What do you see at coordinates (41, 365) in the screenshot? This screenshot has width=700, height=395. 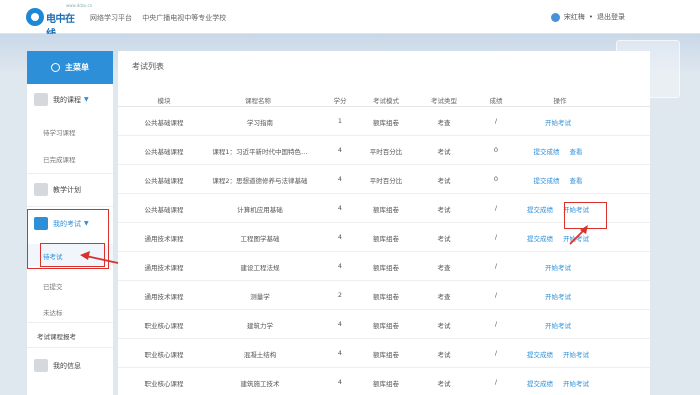 I see `user-card-icon` at bounding box center [41, 365].